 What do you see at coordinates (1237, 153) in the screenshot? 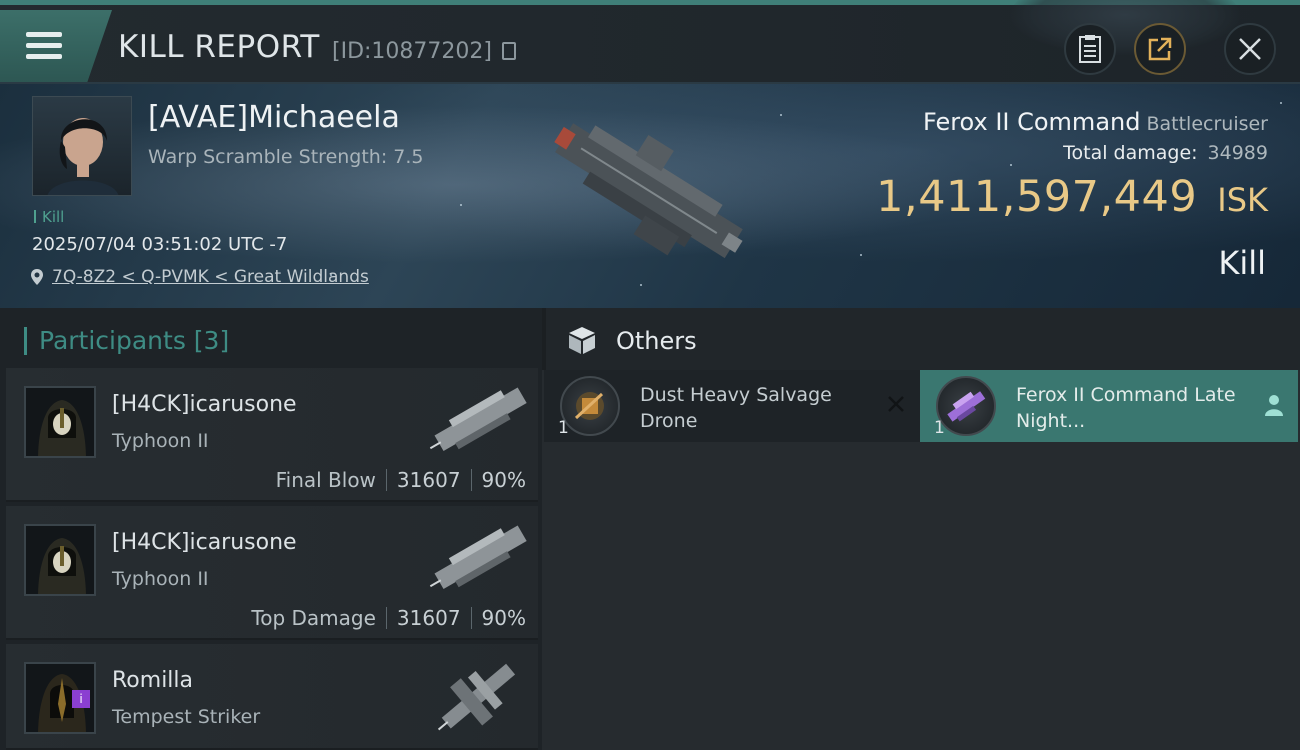
I see `total-damage-value: 34989` at bounding box center [1237, 153].